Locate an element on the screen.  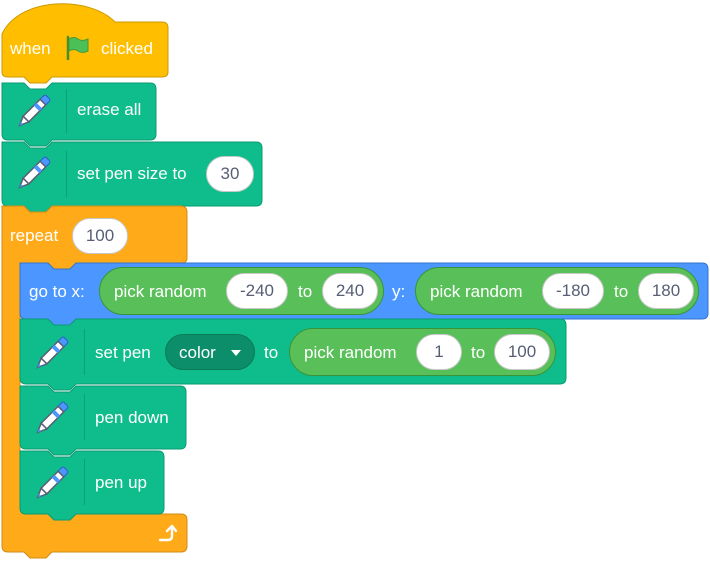
erase-all-label: erase all is located at coordinates (109, 109).